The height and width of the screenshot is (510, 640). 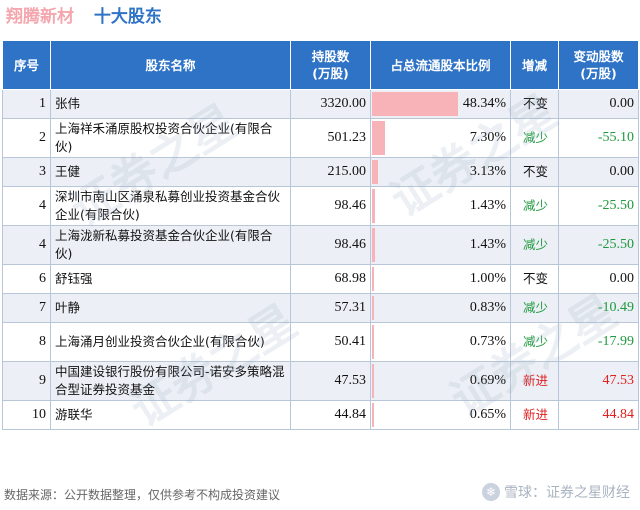 What do you see at coordinates (487, 341) in the screenshot?
I see `ratio-value: 0.73%` at bounding box center [487, 341].